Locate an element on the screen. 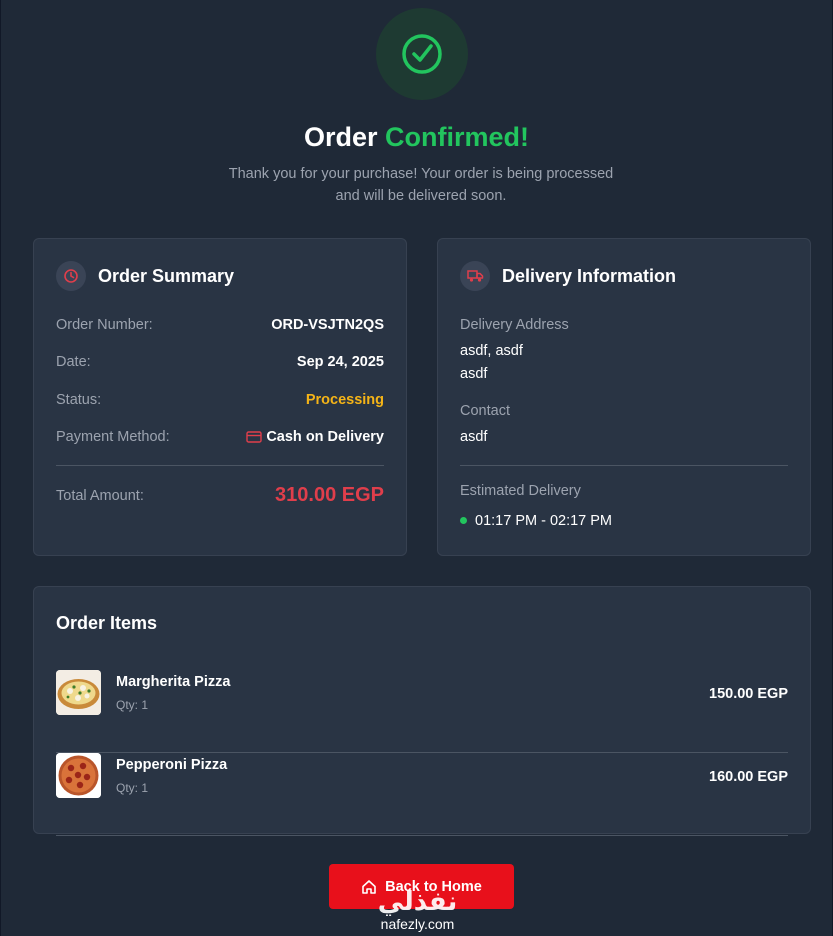  status-label: Status: is located at coordinates (79, 400).